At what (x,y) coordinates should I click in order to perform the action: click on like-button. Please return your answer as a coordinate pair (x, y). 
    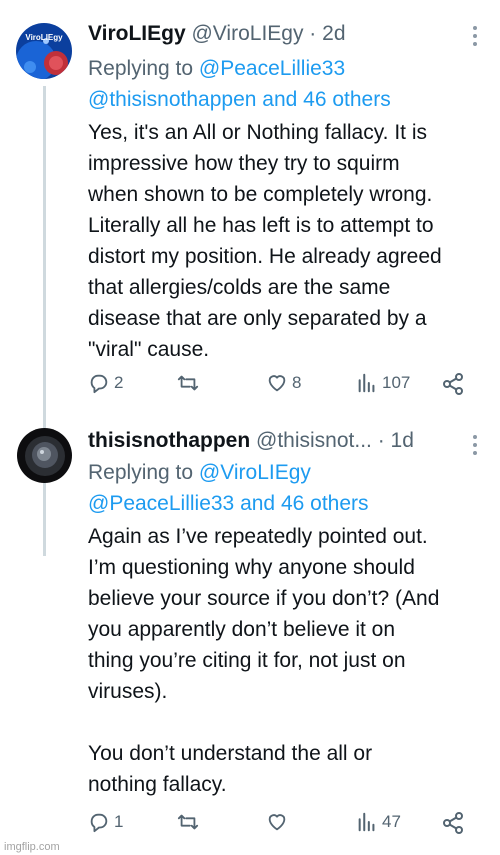
    Looking at the image, I should click on (279, 822).